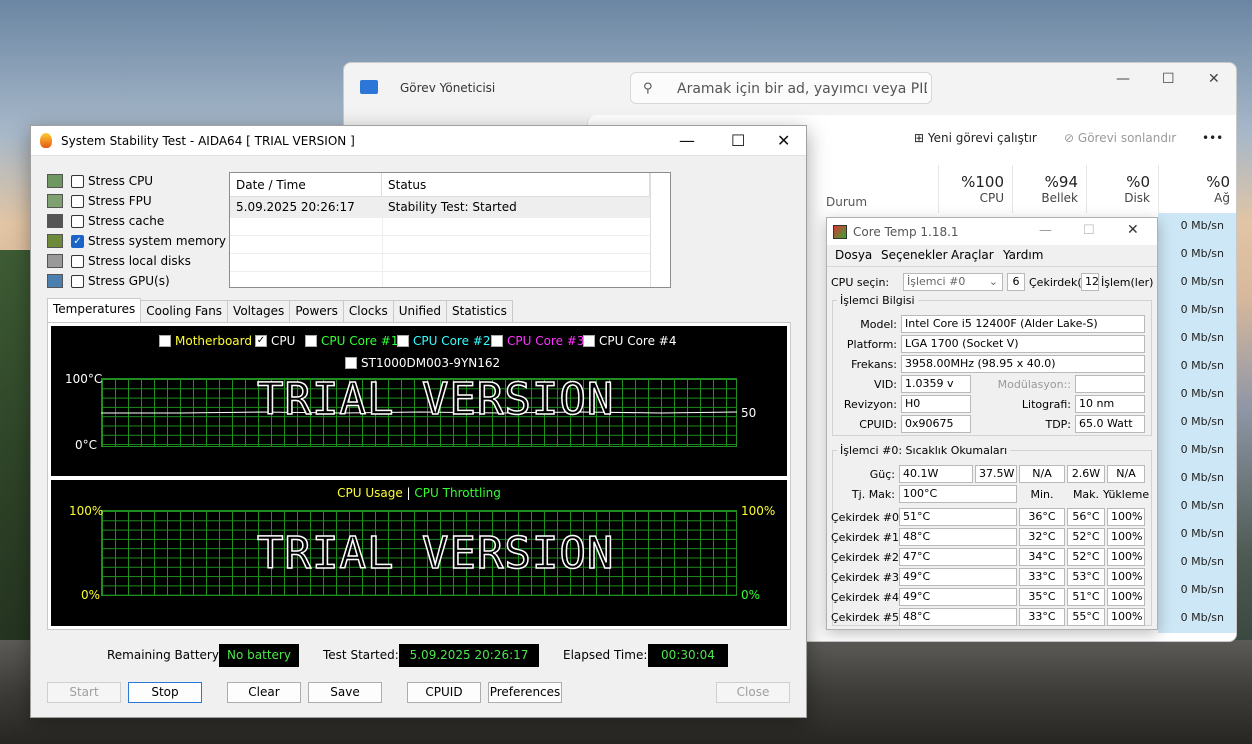 This screenshot has width=1252, height=744. What do you see at coordinates (119, 261) in the screenshot?
I see `stress-option-4: Stress local disks` at bounding box center [119, 261].